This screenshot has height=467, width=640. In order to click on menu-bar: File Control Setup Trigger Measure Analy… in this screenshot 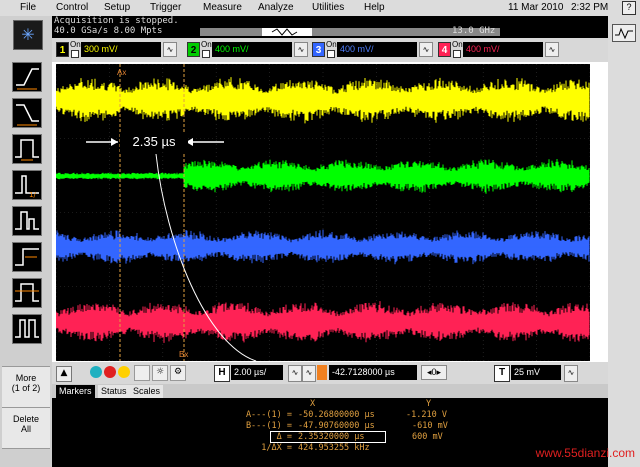, I will do `click(320, 8)`.